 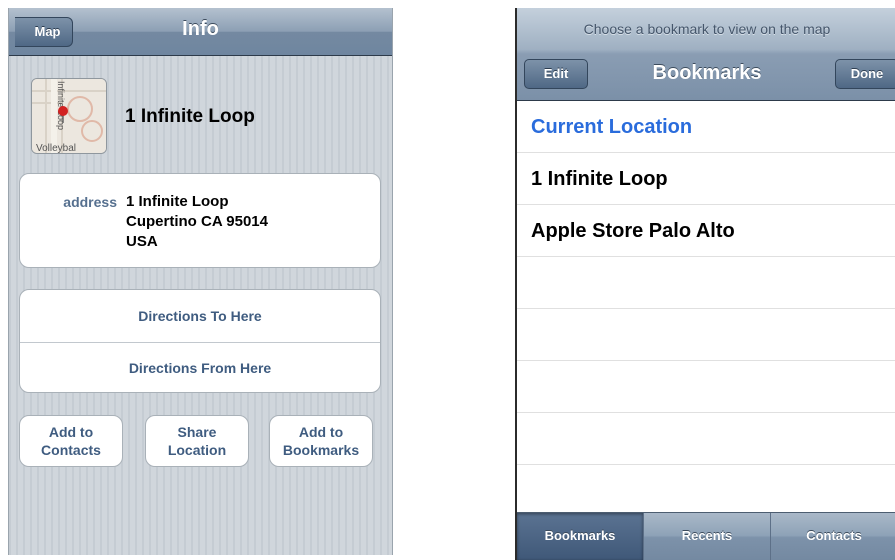 I want to click on tab-bookmarks: Bookmarks, so click(x=580, y=536).